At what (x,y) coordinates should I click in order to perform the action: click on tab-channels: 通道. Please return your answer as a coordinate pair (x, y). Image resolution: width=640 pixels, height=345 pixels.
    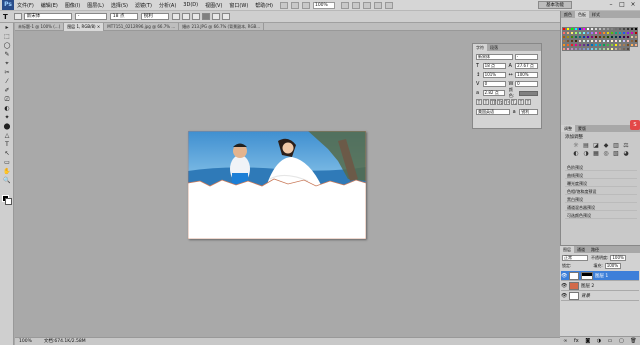
    Looking at the image, I should click on (581, 249).